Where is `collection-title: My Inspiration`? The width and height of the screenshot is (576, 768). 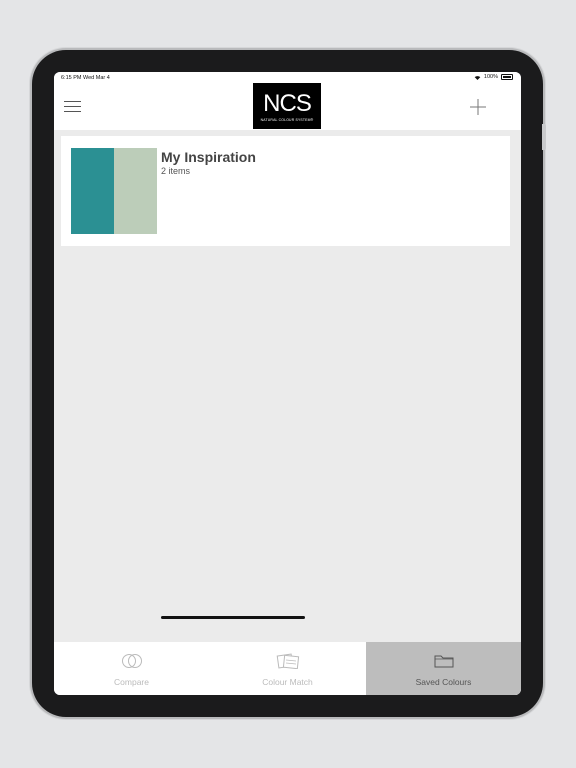
collection-title: My Inspiration is located at coordinates (208, 157).